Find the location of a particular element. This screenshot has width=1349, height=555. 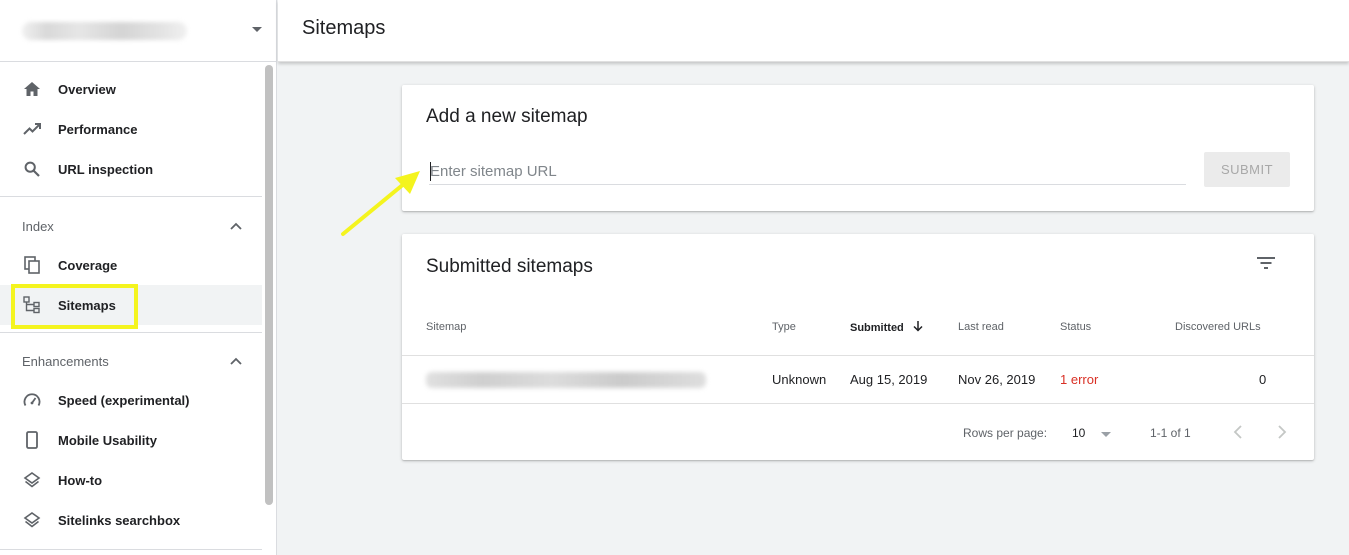

trending-up-icon is located at coordinates (32, 129).